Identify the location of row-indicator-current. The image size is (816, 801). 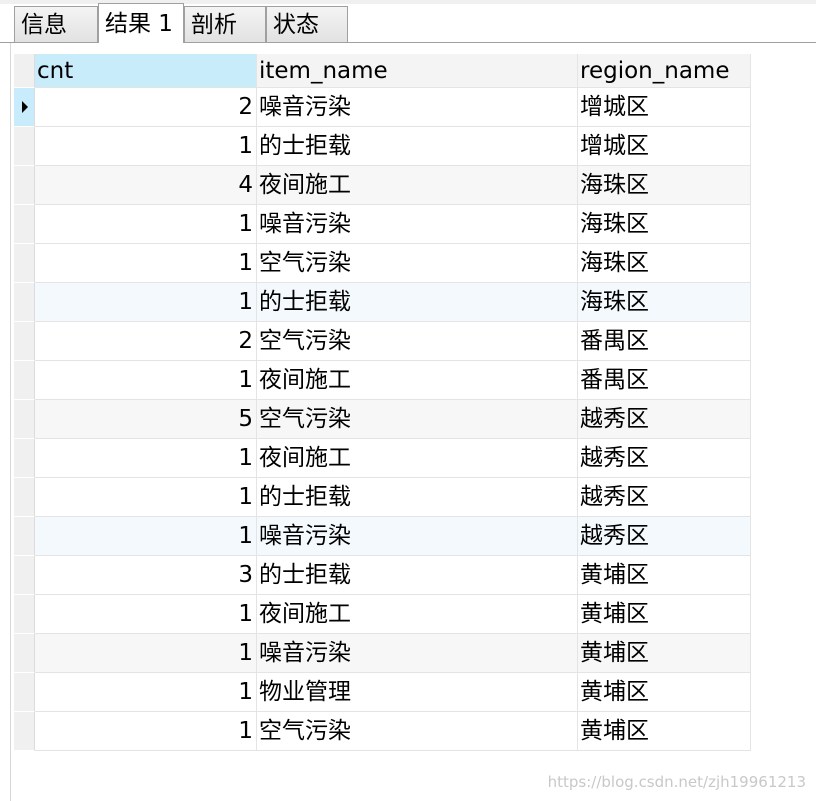
(24, 107).